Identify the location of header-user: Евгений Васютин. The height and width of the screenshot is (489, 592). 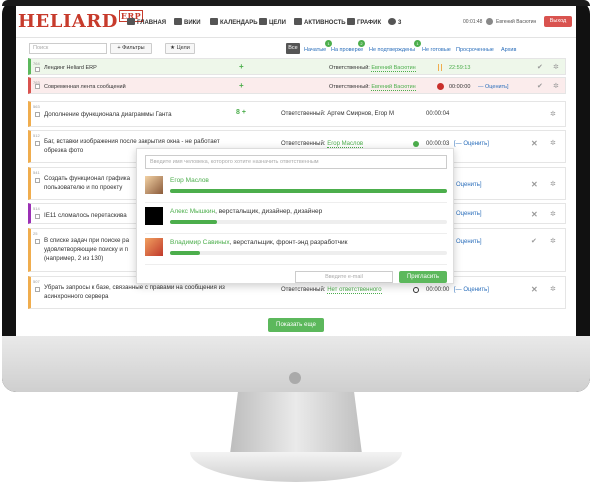
(516, 22).